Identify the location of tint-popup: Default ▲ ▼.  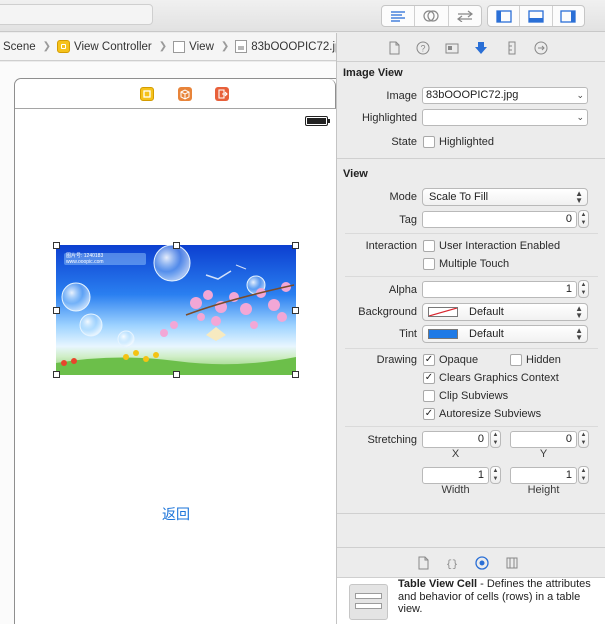
(505, 334).